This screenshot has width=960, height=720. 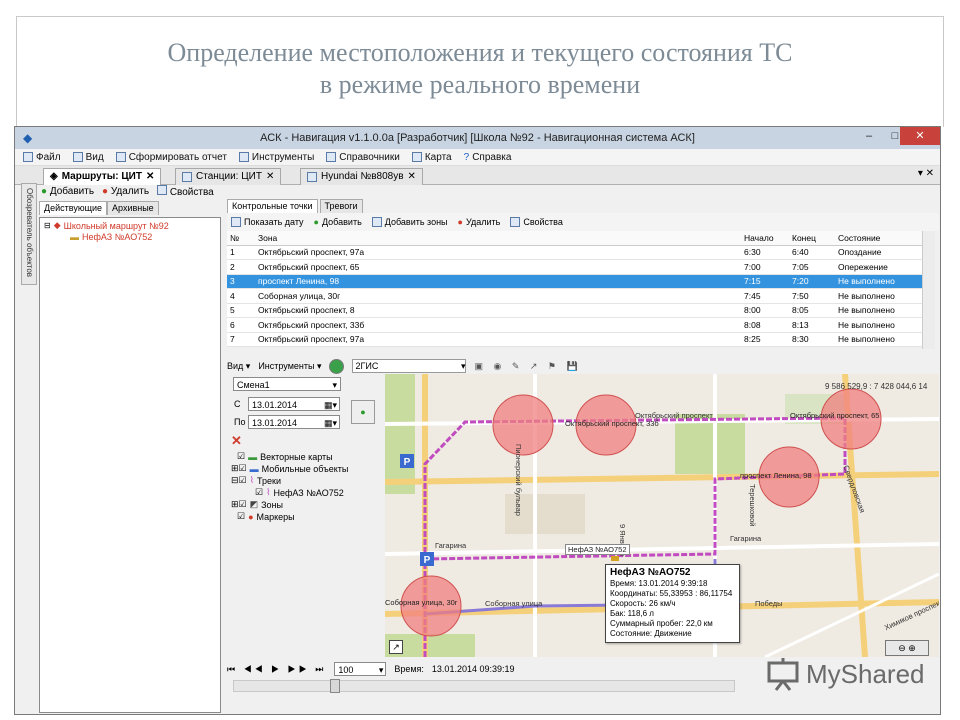 I want to click on table-header: № Зона Начало Конец Состояние, so click(x=575, y=238).